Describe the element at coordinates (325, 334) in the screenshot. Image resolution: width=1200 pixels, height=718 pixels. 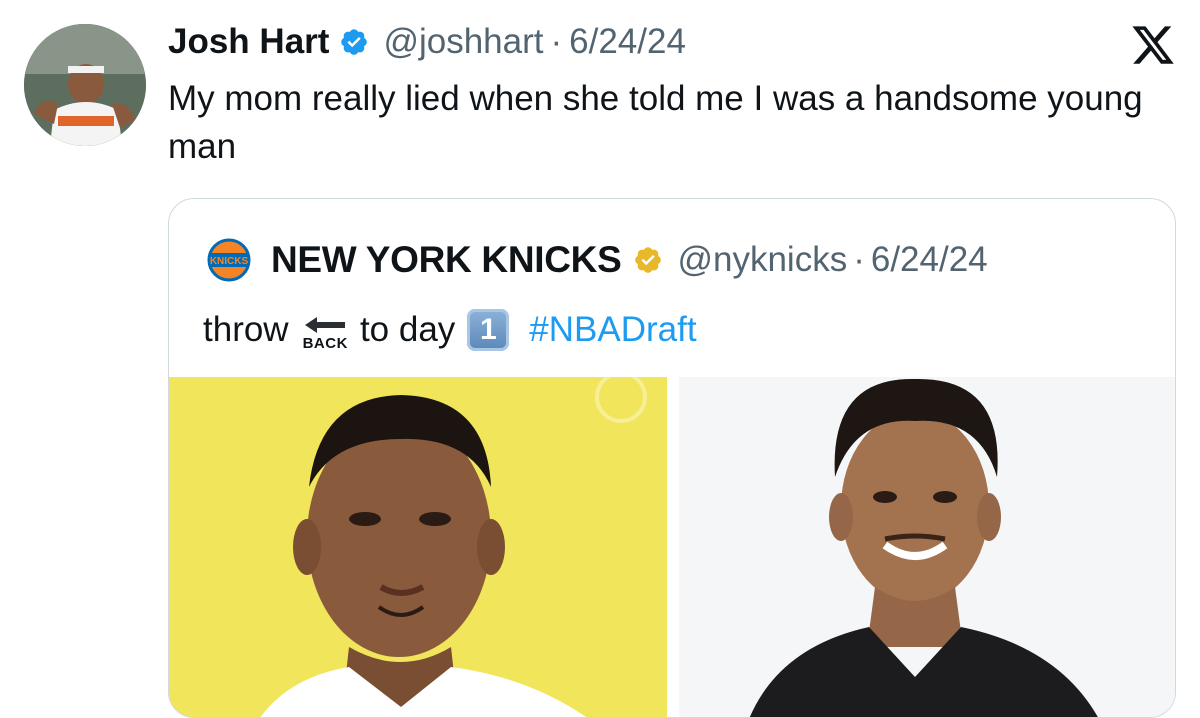
I see `back-arrow-icon: BACK` at that location.